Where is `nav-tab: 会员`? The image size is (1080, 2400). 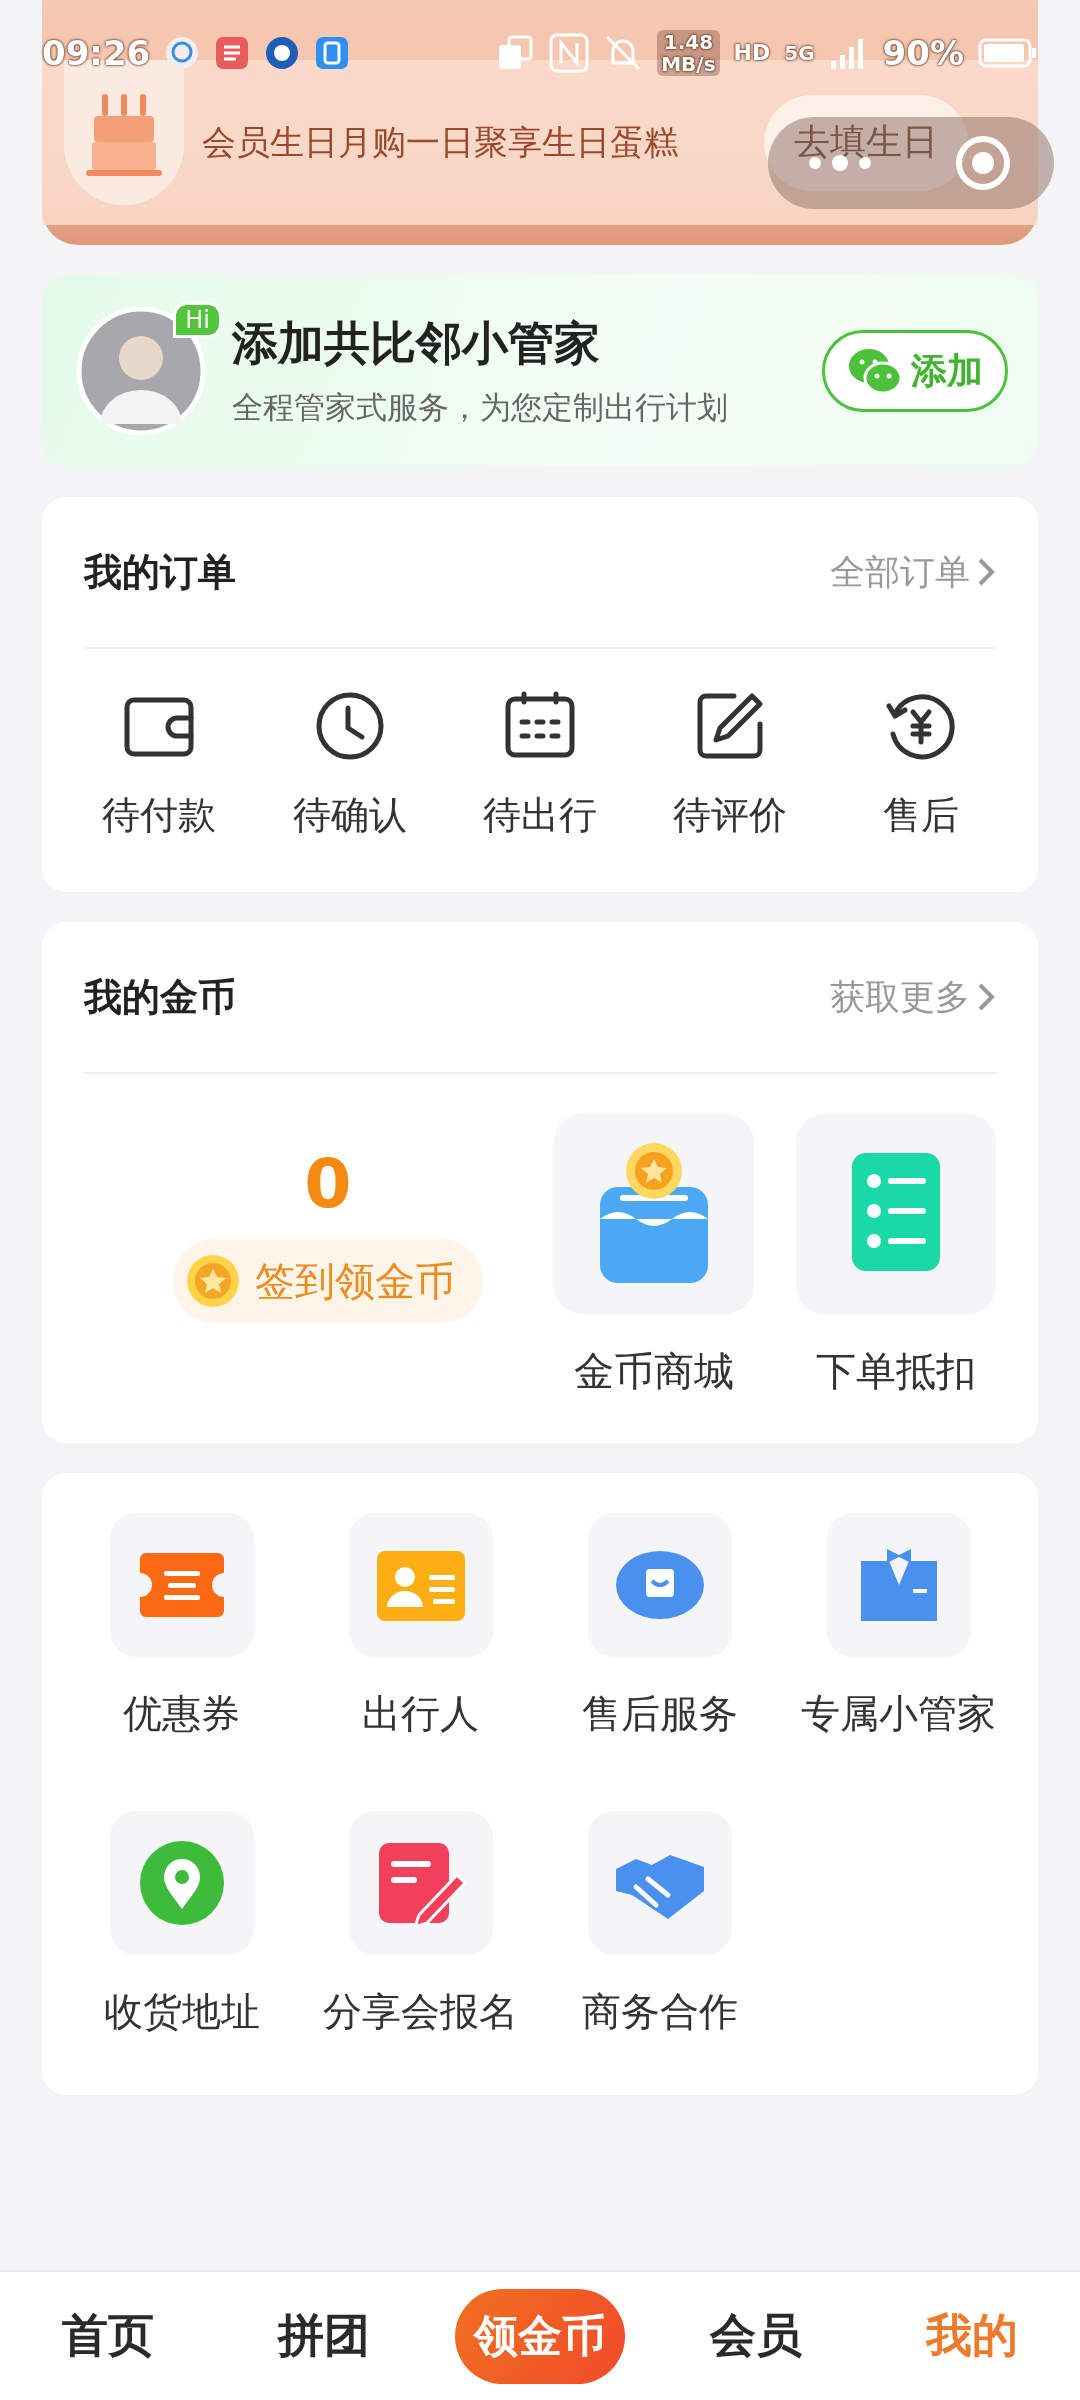
nav-tab: 会员 is located at coordinates (756, 2336).